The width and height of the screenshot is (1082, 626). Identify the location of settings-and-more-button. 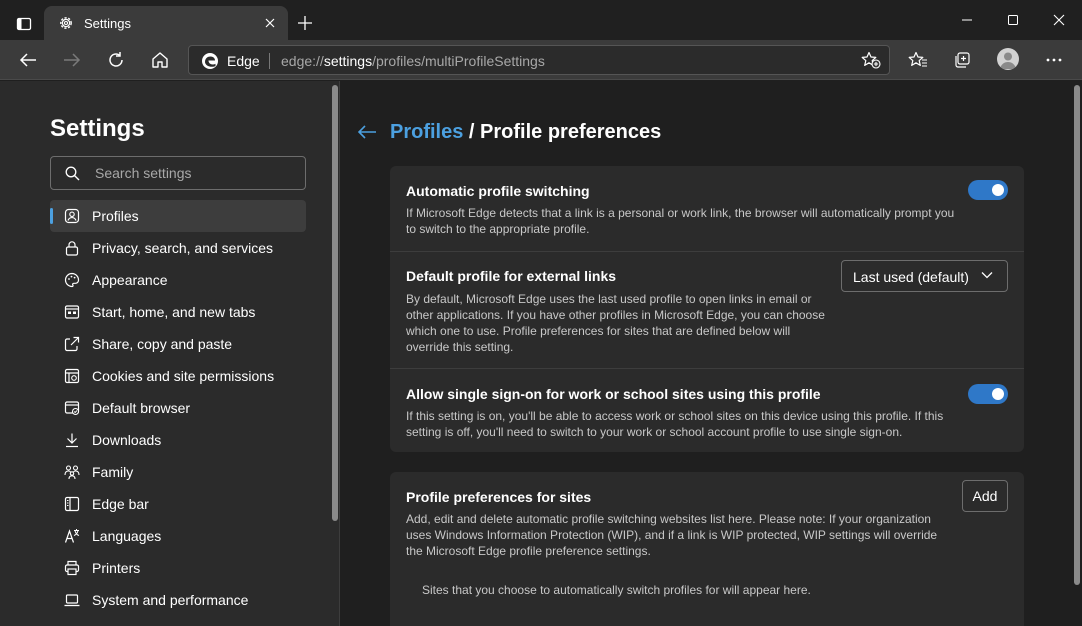
(1054, 60).